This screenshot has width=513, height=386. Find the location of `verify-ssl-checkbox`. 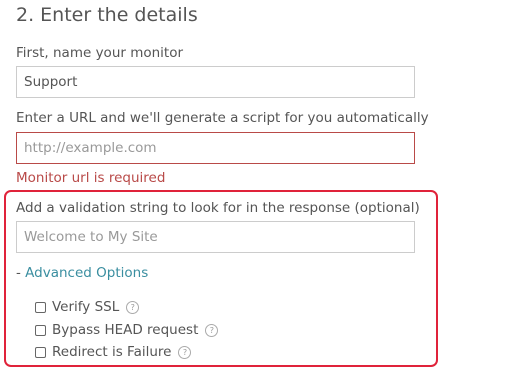

verify-ssl-checkbox is located at coordinates (40, 307).